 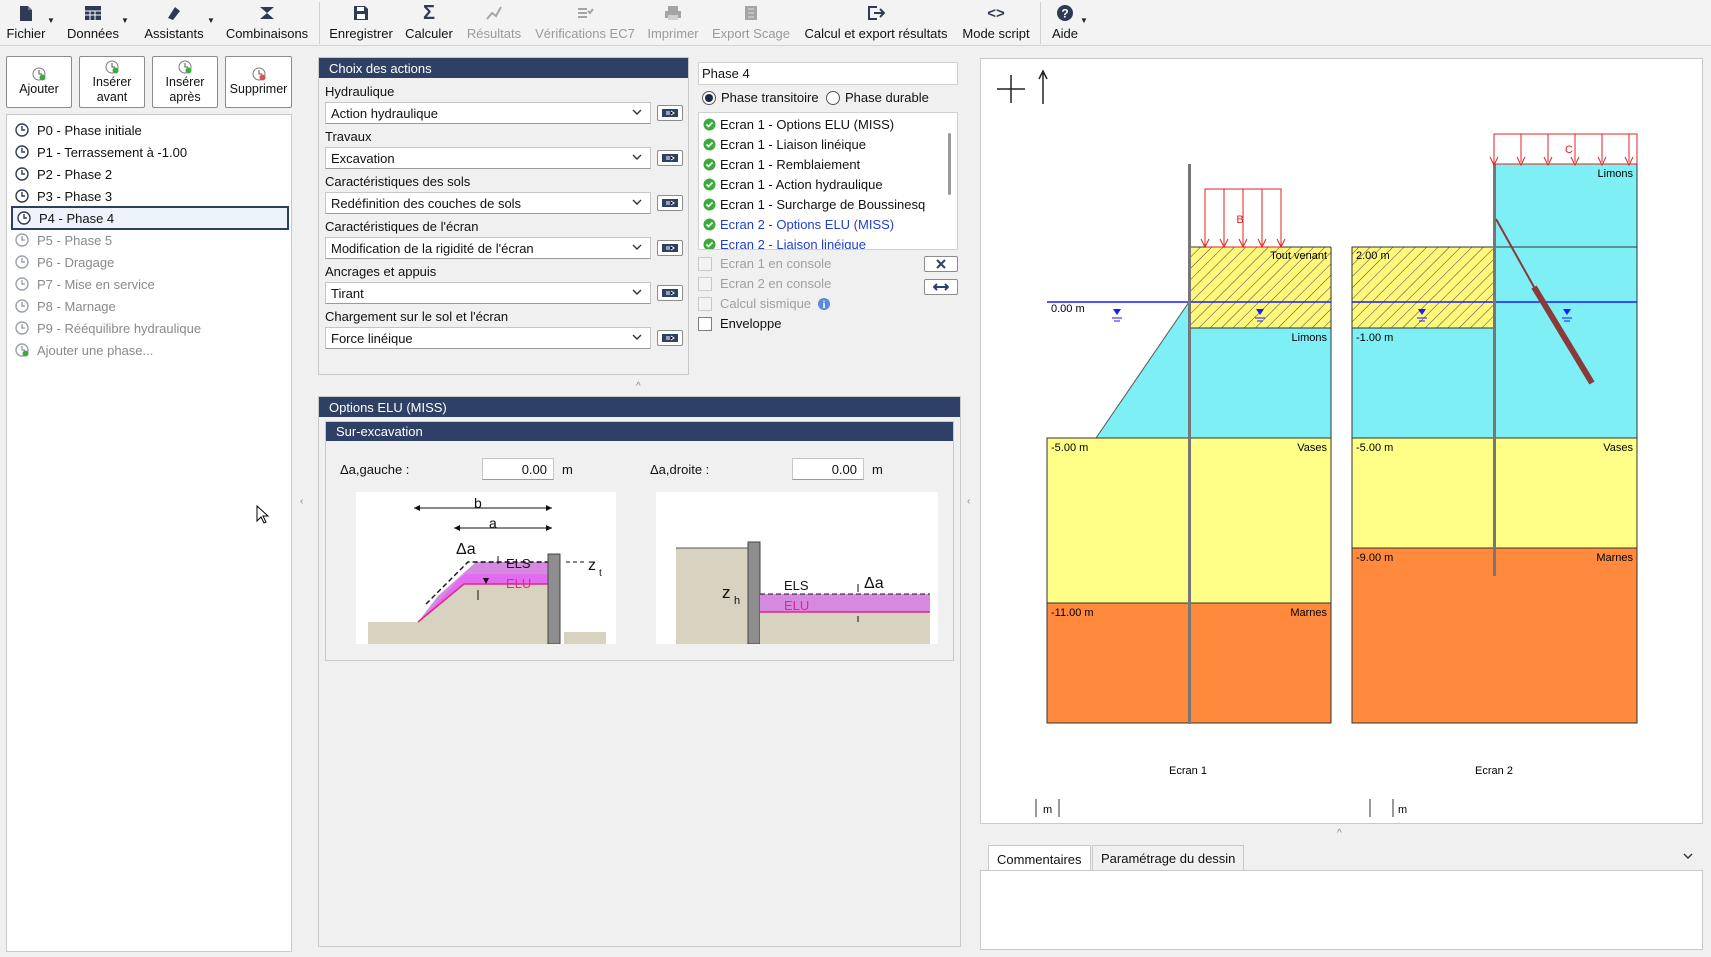 What do you see at coordinates (600, 573) in the screenshot?
I see `label-zt-sub: t` at bounding box center [600, 573].